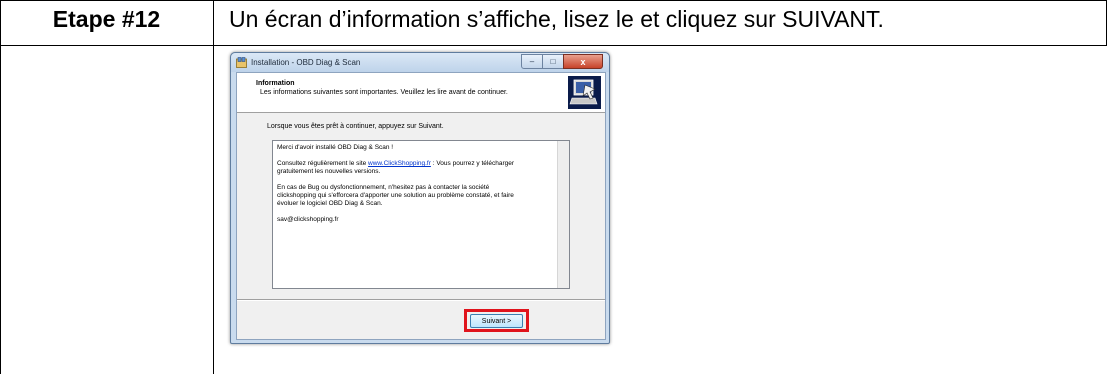 This screenshot has width=1107, height=374. Describe the element at coordinates (496, 321) in the screenshot. I see `next-button: Suivant >` at that location.